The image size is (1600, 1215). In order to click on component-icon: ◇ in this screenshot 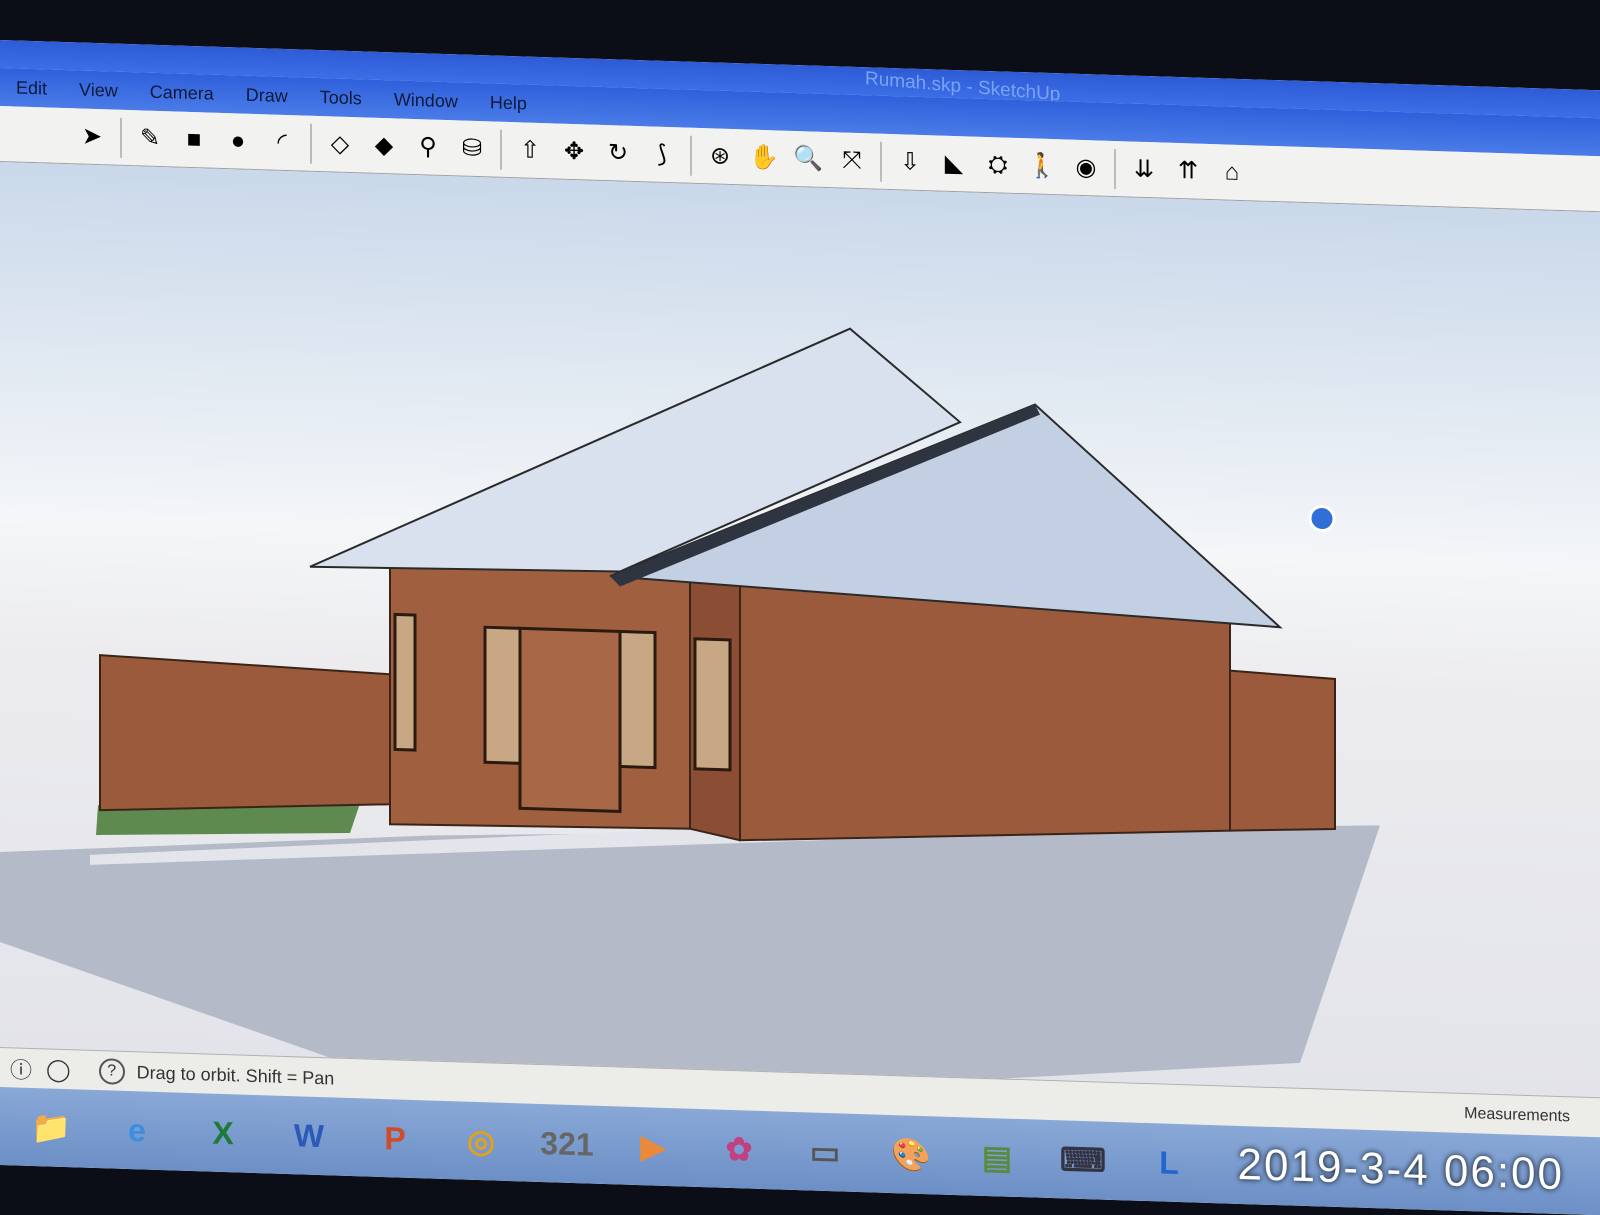, I will do `click(340, 143)`.